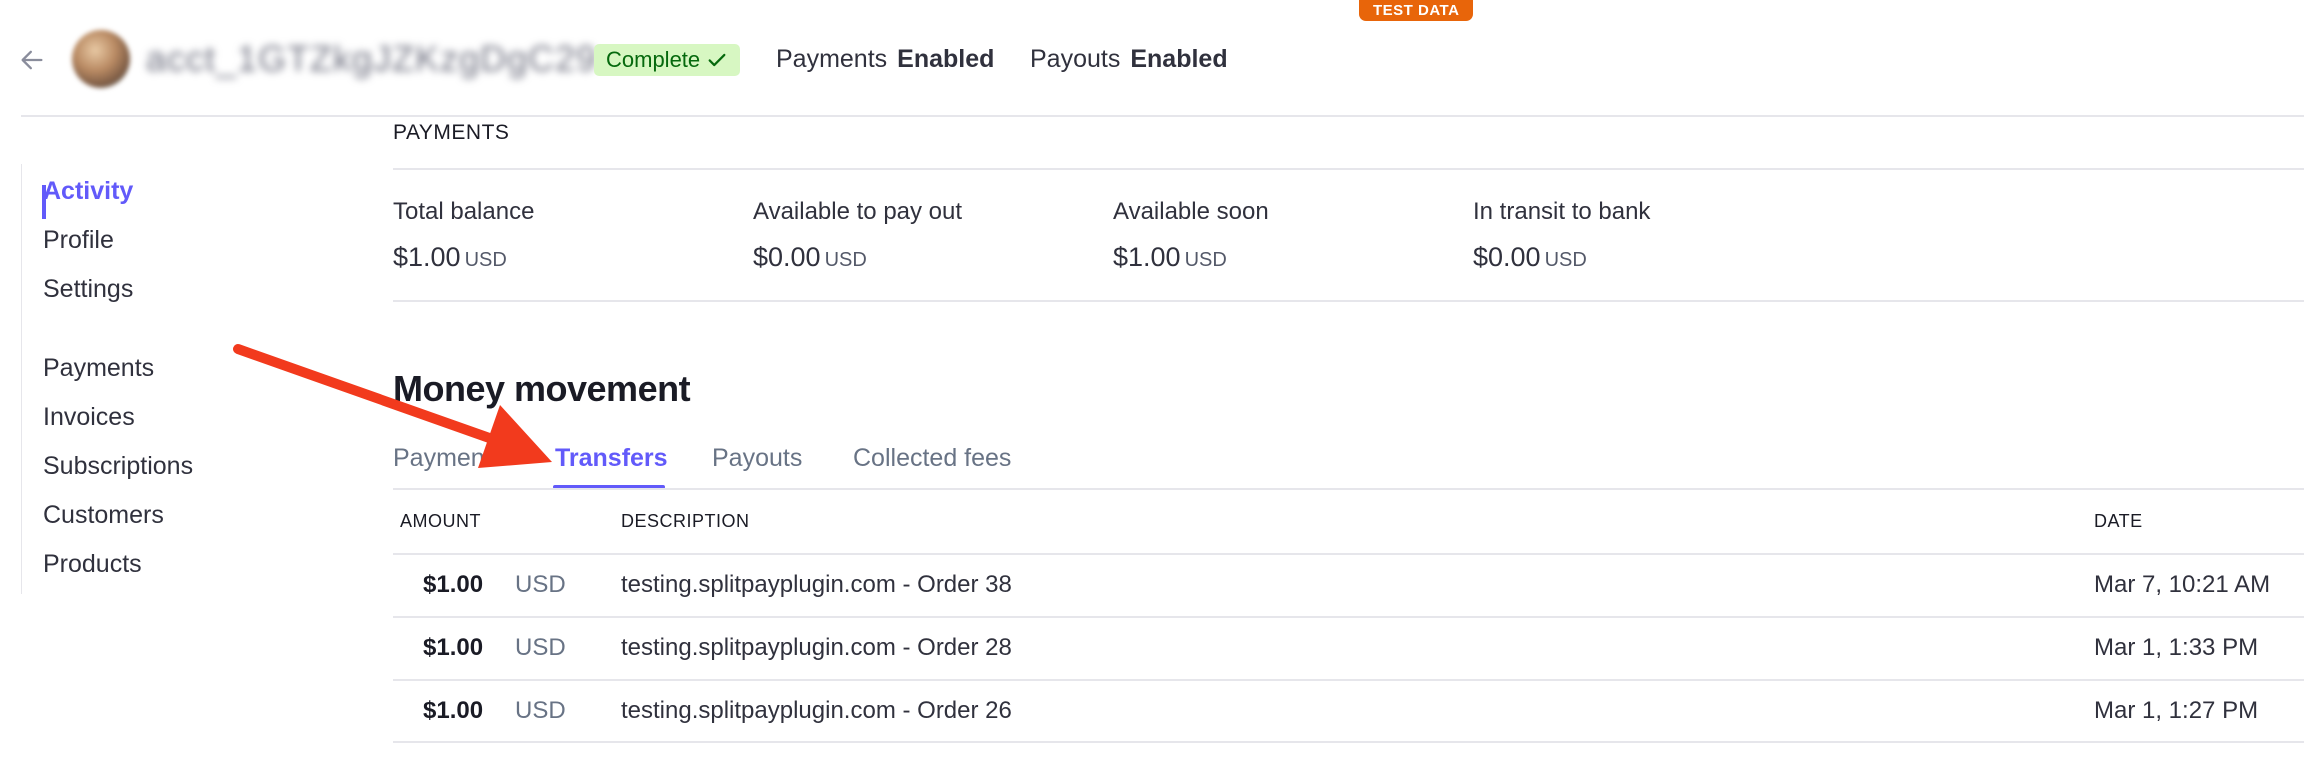  I want to click on tab-transfers: Transfers, so click(611, 458).